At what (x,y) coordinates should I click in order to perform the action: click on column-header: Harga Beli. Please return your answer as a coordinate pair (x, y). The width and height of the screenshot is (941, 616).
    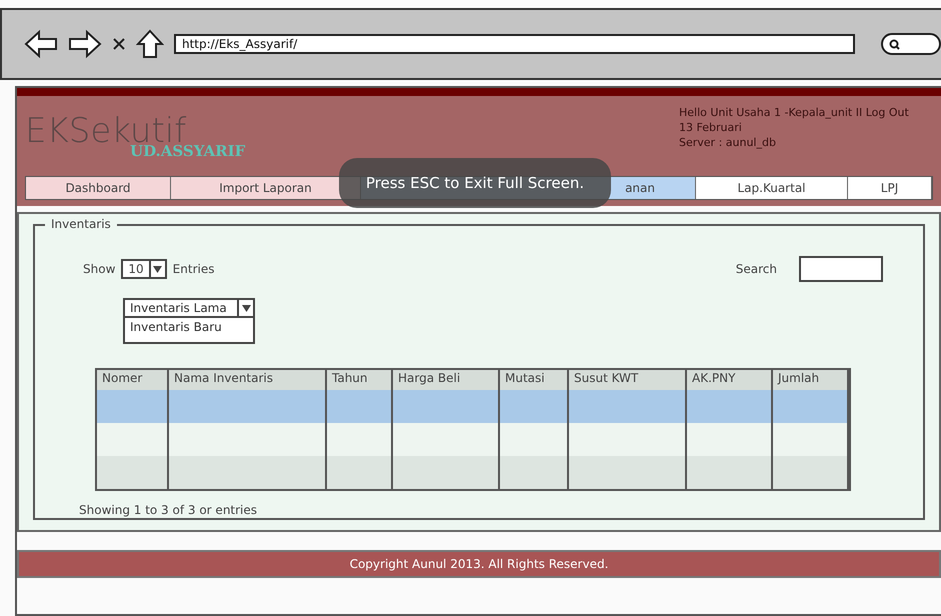
    Looking at the image, I should click on (446, 380).